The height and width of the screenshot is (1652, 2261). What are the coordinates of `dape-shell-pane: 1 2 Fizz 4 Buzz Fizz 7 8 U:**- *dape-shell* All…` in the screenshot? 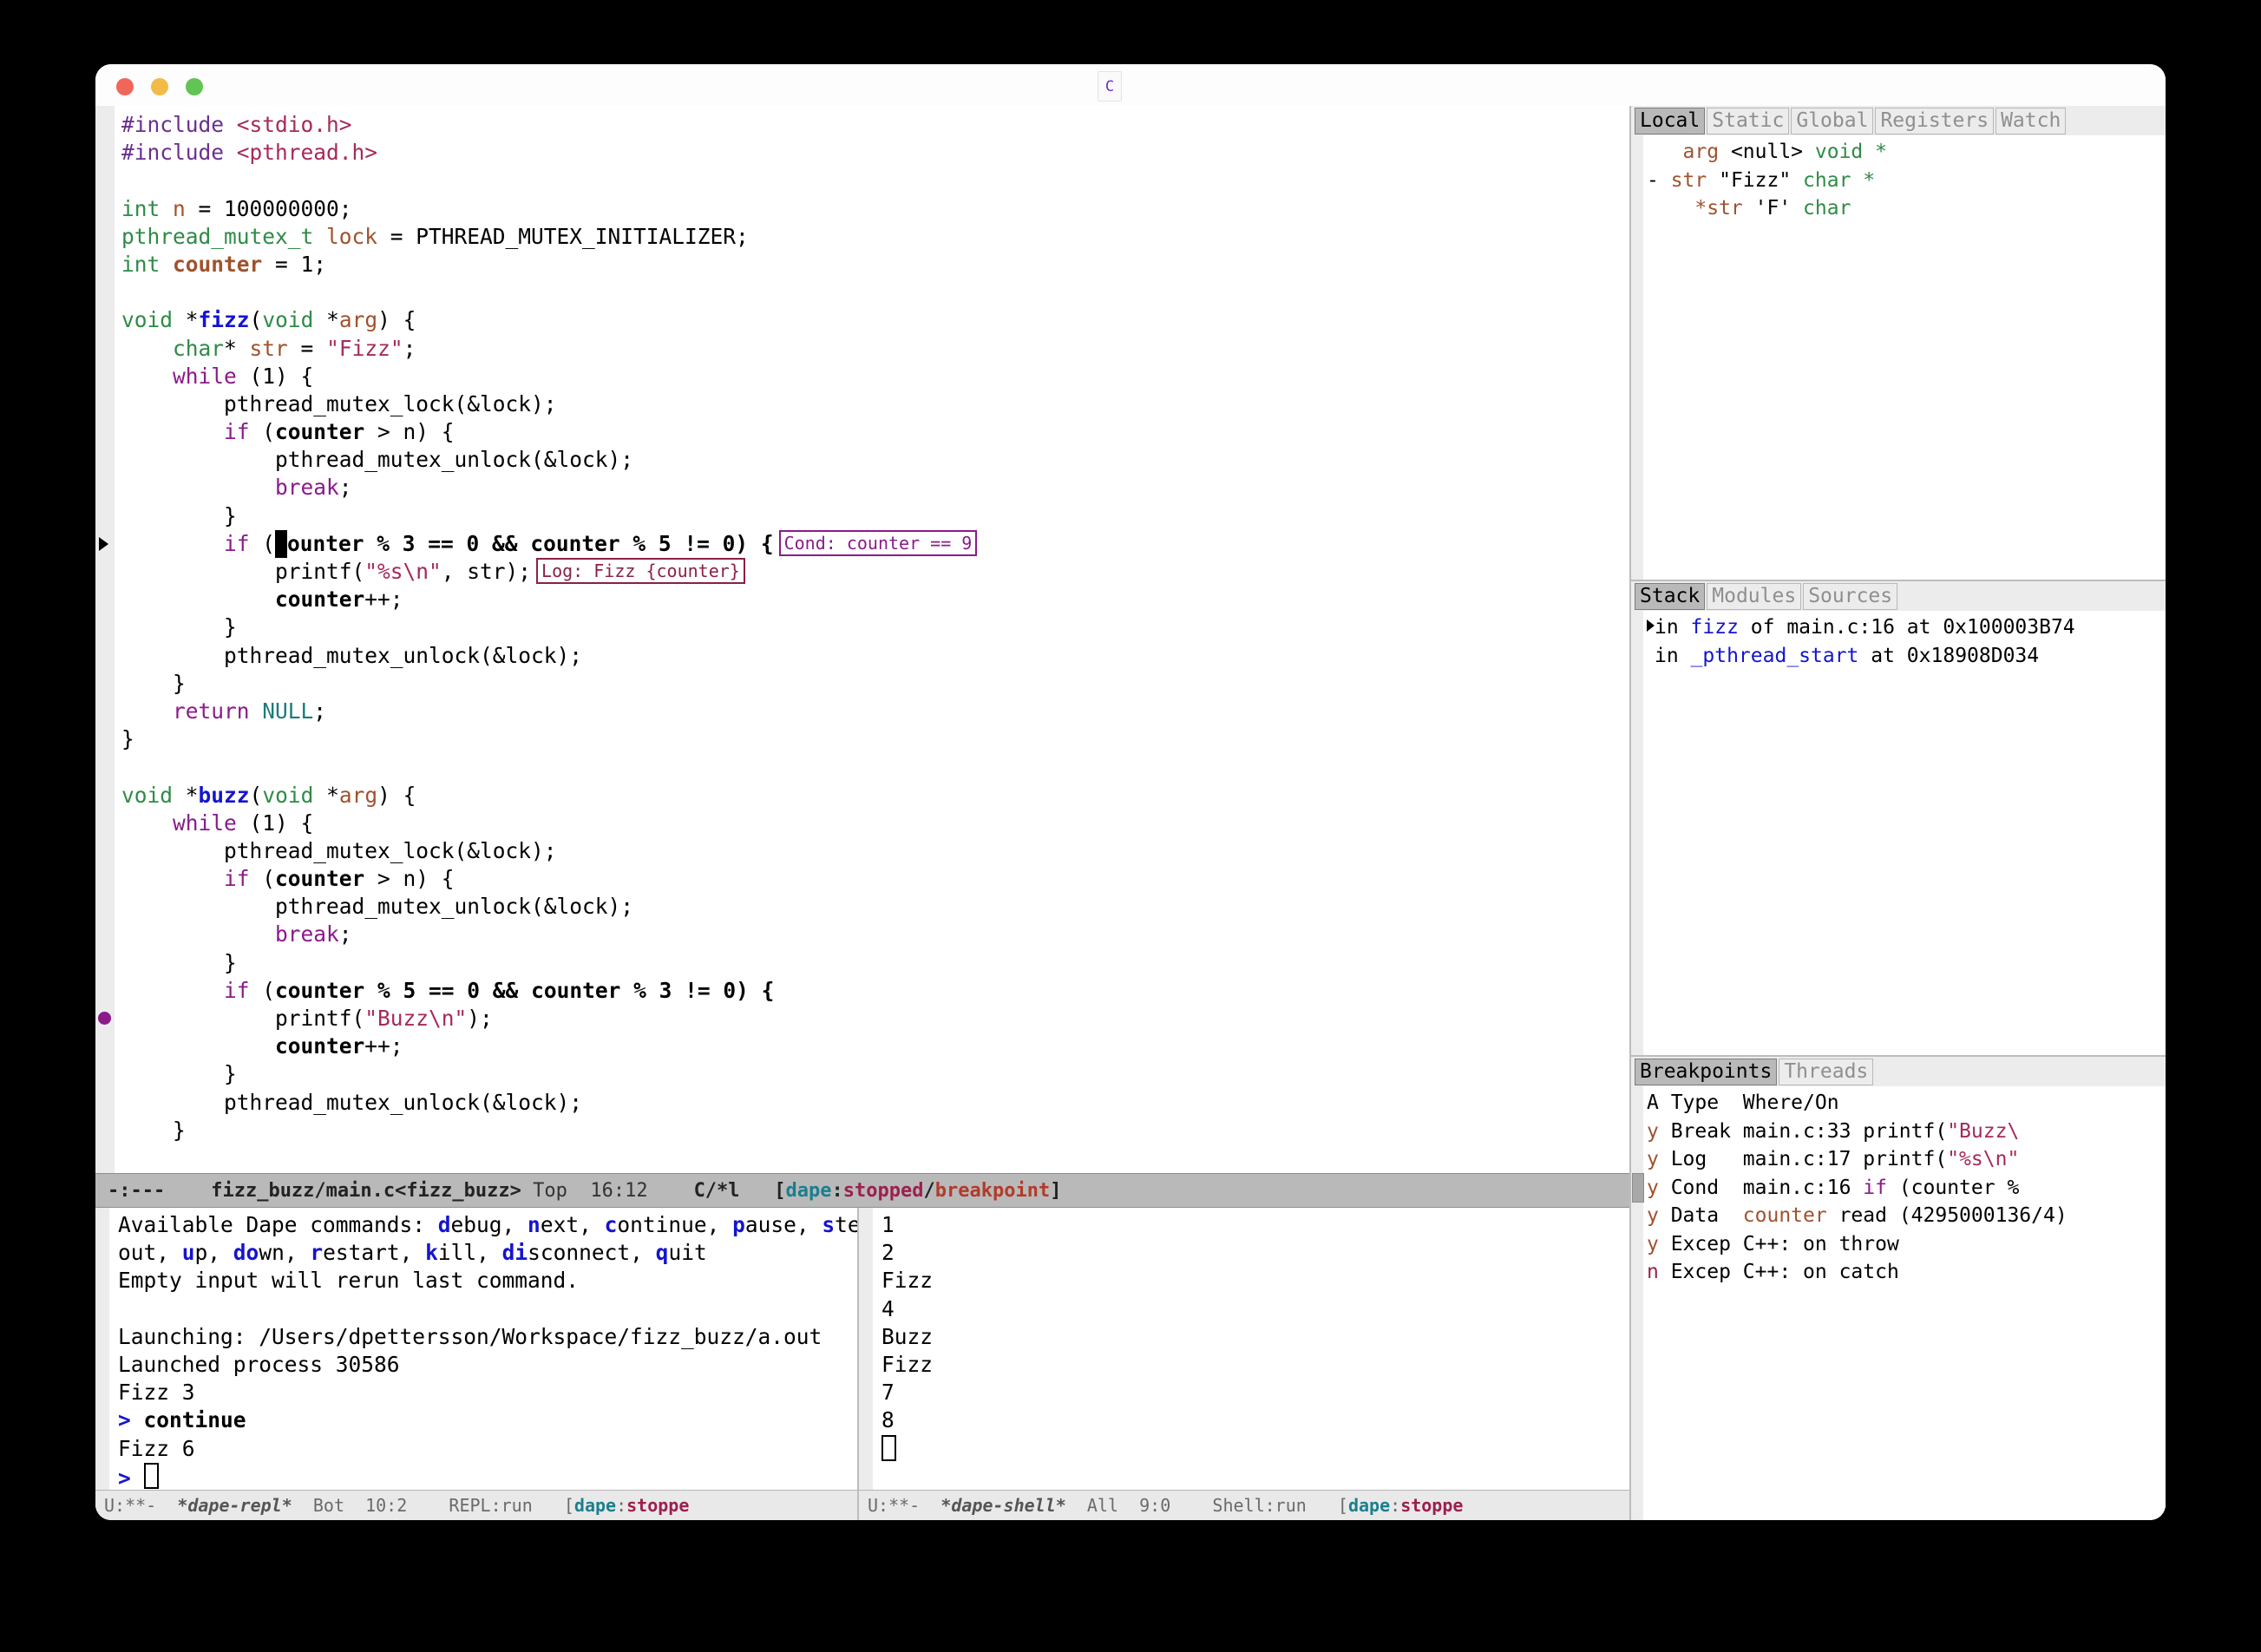 It's located at (1244, 1364).